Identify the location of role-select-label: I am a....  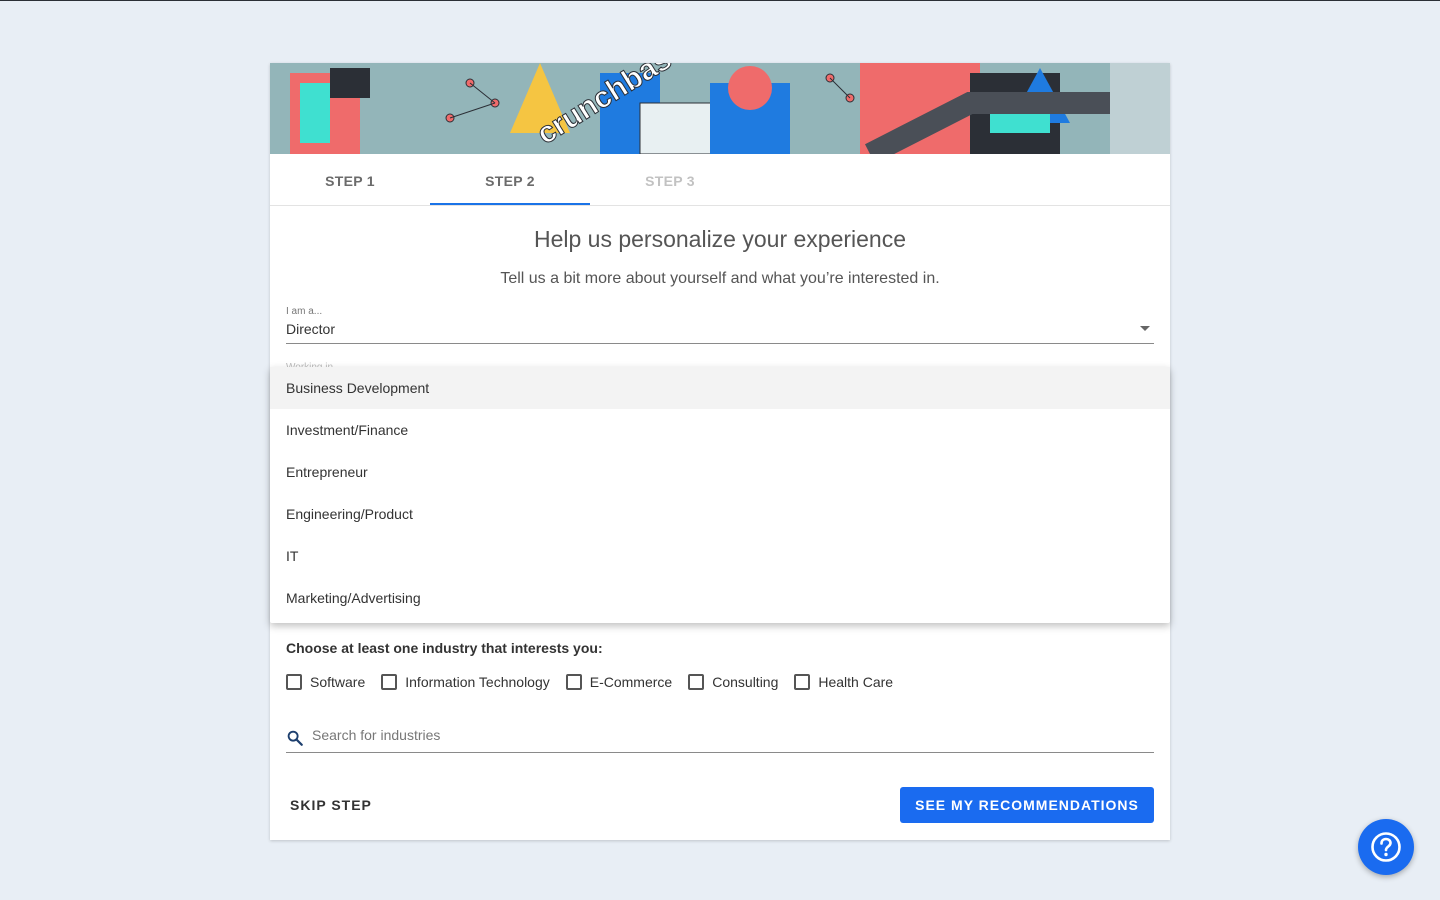
(304, 311).